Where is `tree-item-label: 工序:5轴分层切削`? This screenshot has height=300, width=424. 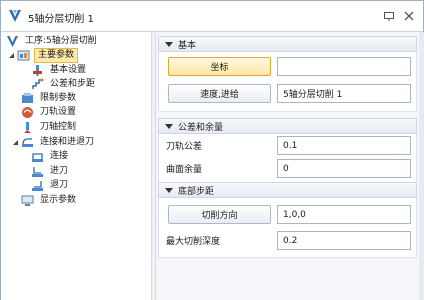 tree-item-label: 工序:5轴分层切削 is located at coordinates (61, 40).